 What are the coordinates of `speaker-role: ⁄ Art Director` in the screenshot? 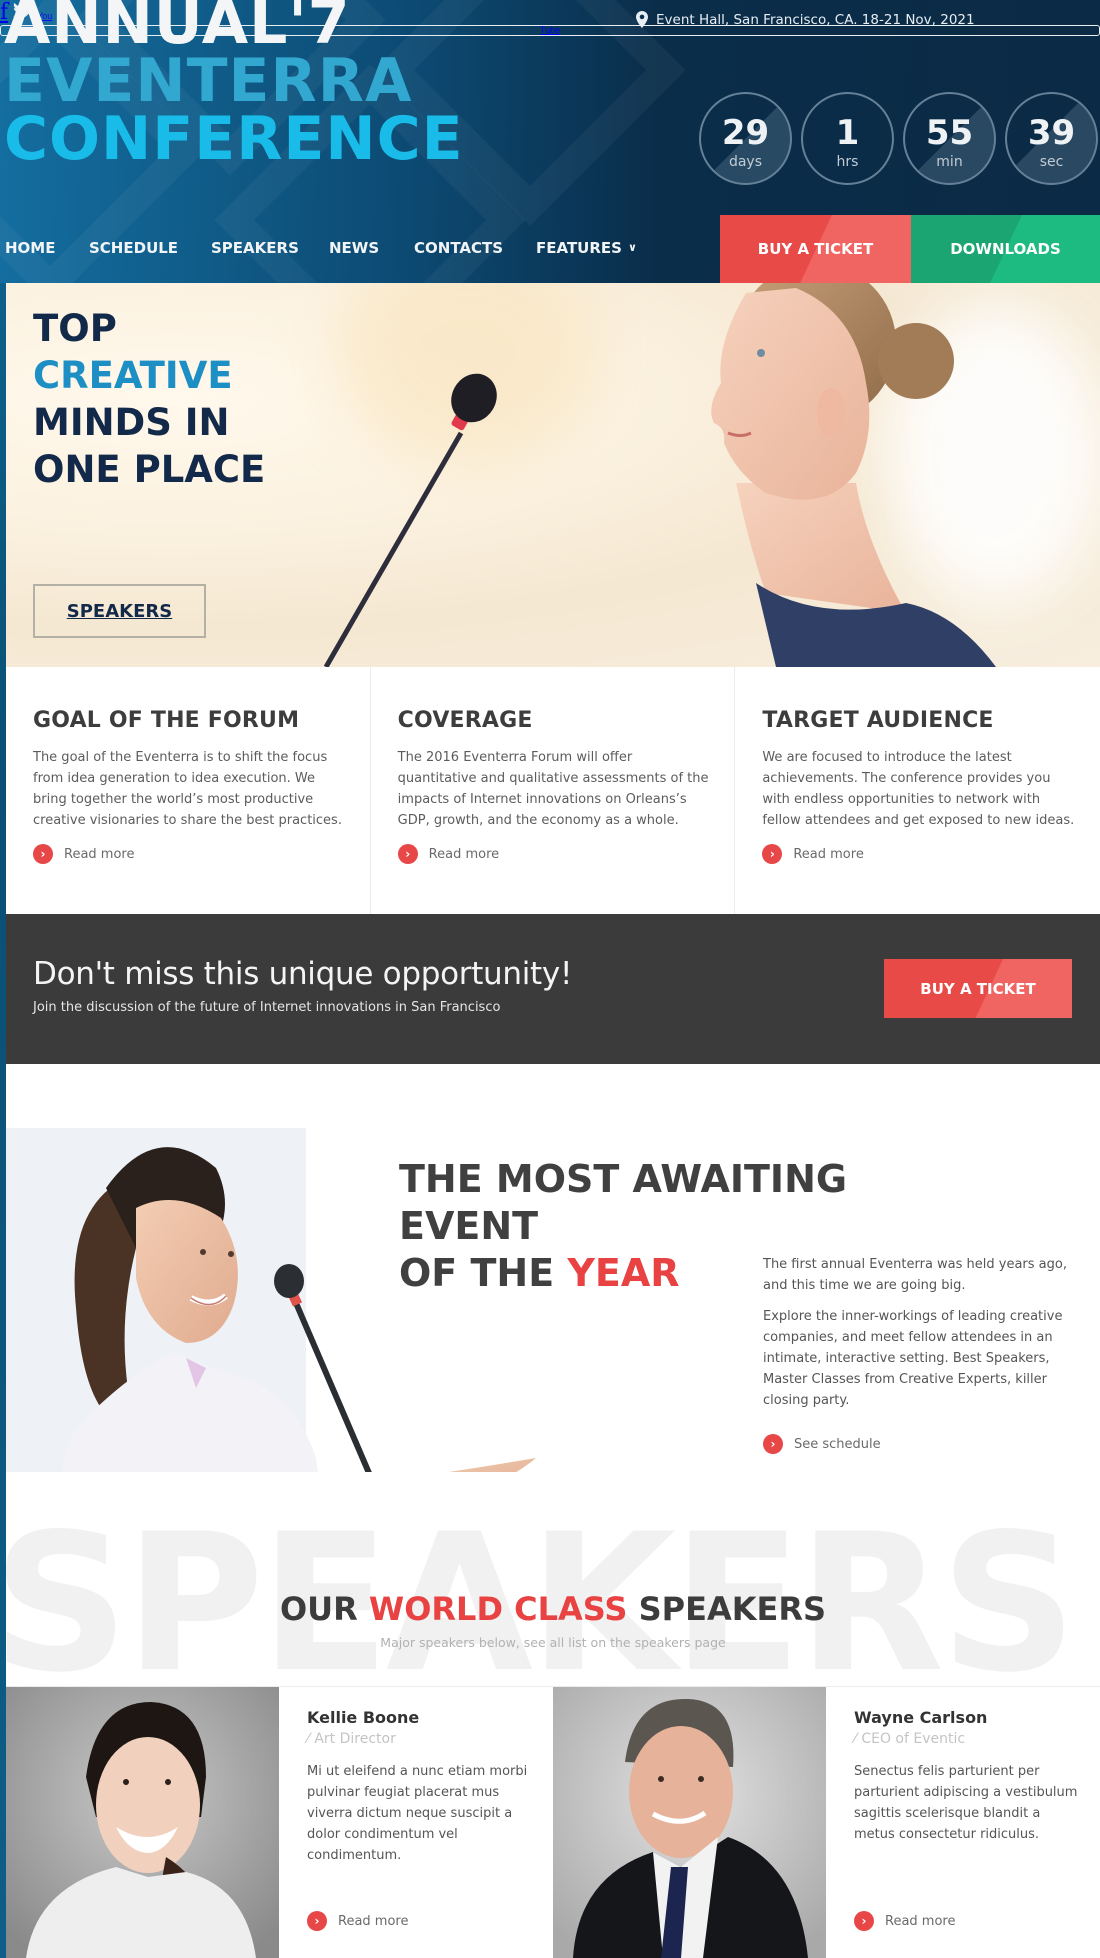 It's located at (420, 1739).